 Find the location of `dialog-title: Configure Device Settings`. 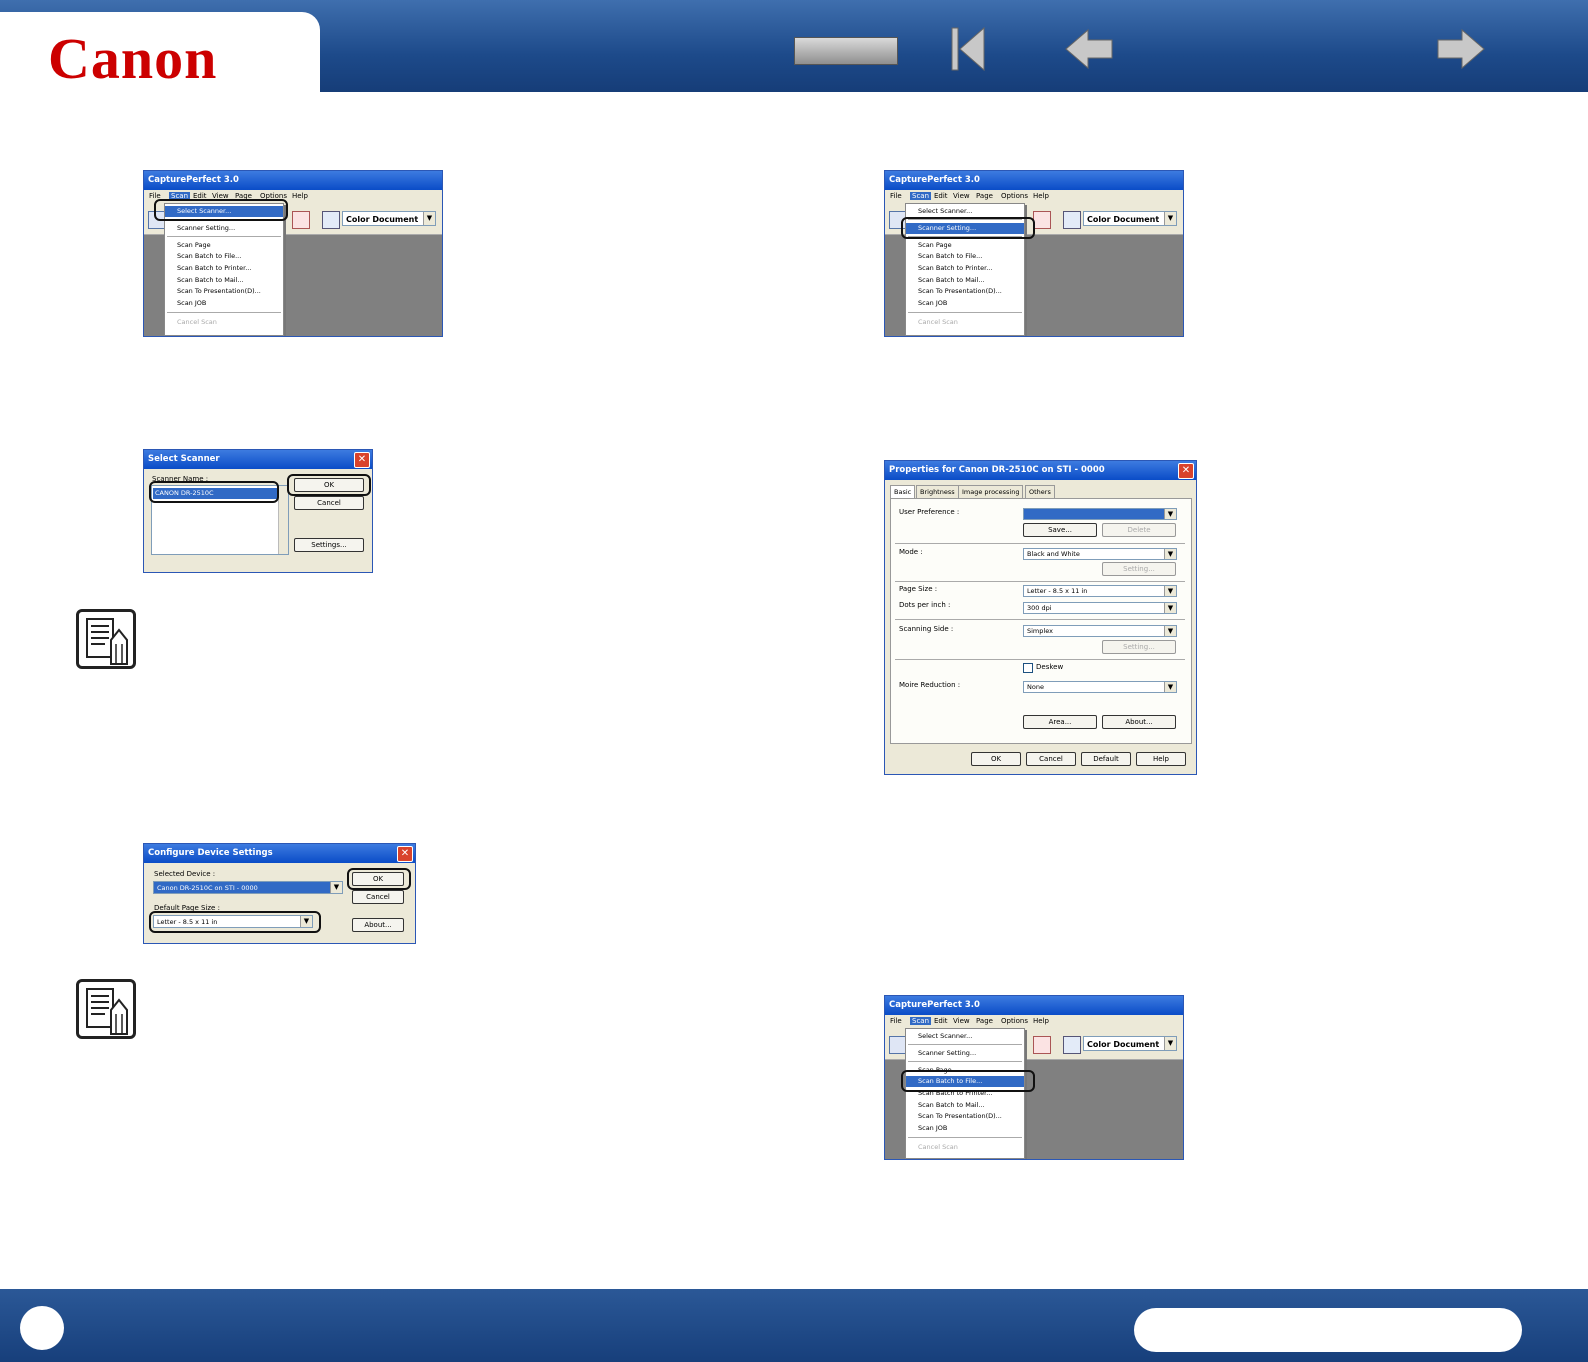

dialog-title: Configure Device Settings is located at coordinates (279, 853).